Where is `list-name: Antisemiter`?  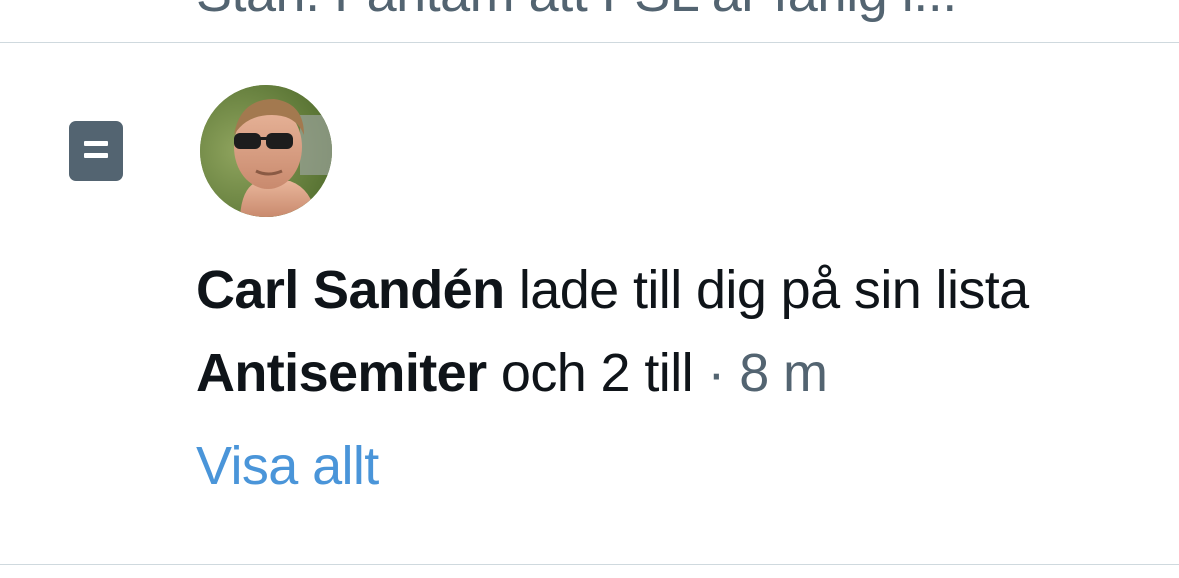
list-name: Antisemiter is located at coordinates (341, 373).